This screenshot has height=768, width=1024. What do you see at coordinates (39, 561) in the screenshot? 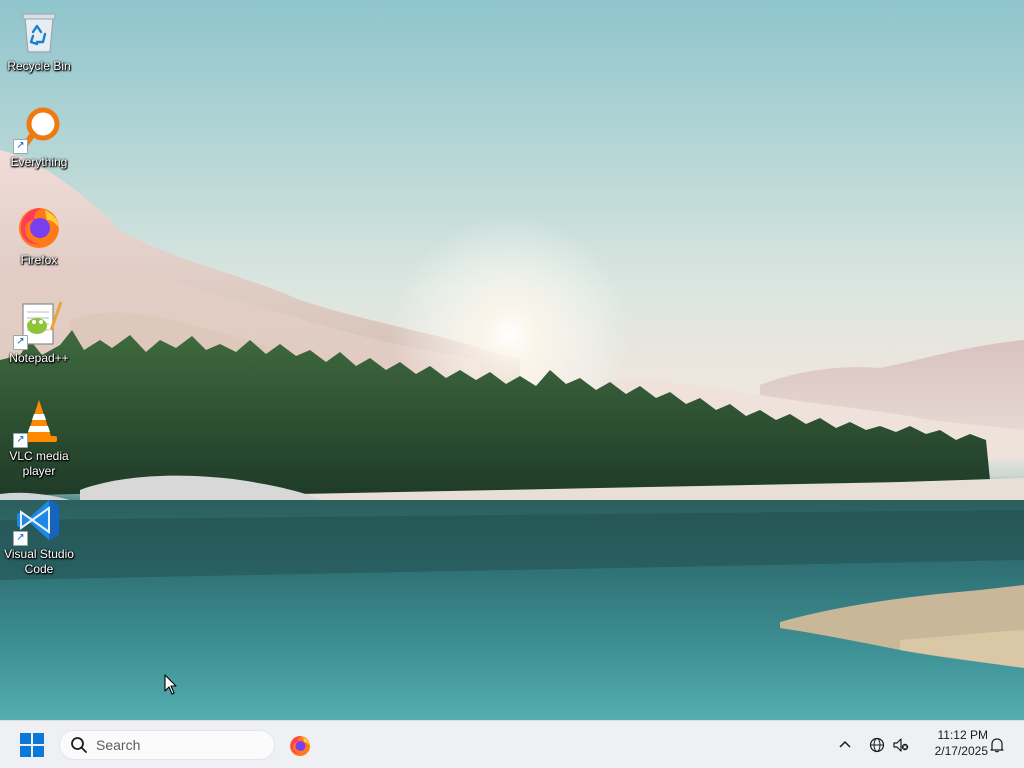
I see `desktop-icon-label: Visual Studio Code` at bounding box center [39, 561].